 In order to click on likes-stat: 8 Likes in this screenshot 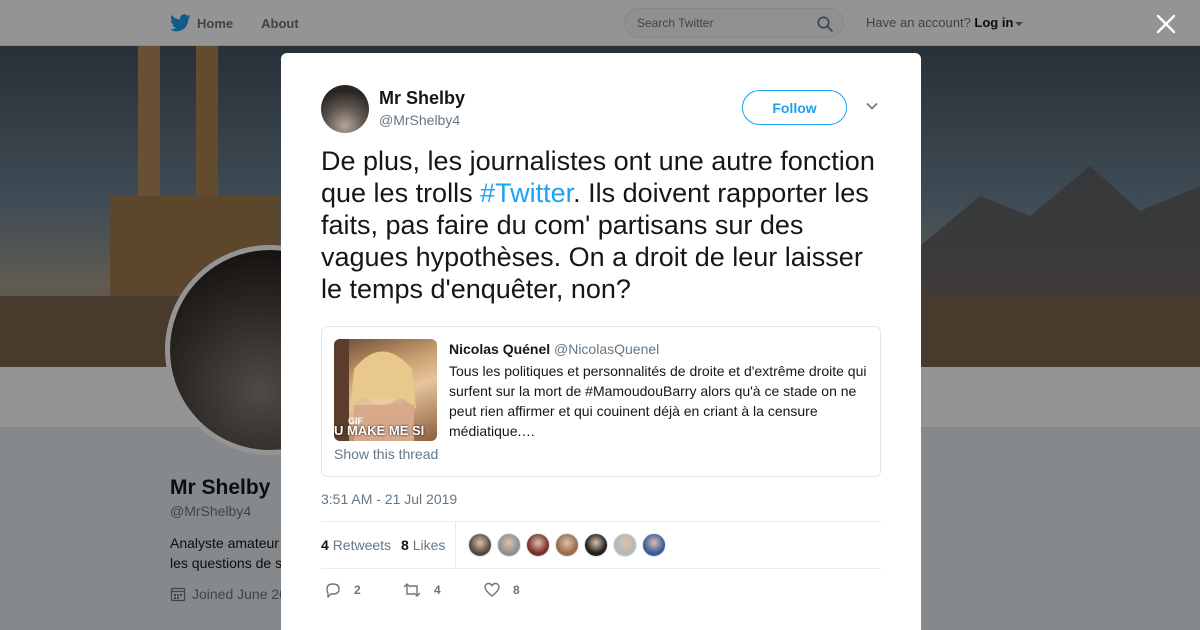, I will do `click(423, 545)`.